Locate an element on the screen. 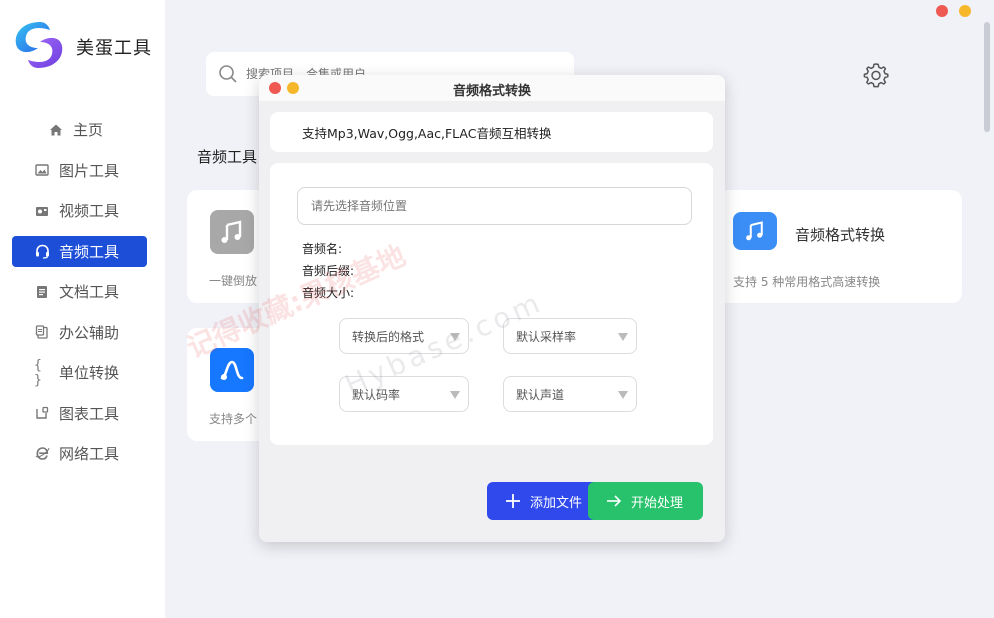  card-description: 一键倒放 is located at coordinates (233, 281).